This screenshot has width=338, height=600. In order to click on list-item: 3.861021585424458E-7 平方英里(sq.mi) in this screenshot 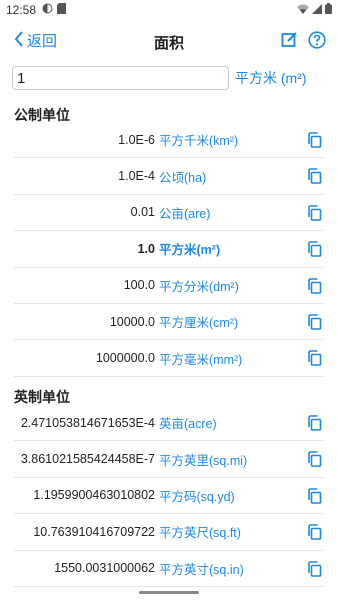, I will do `click(169, 459)`.